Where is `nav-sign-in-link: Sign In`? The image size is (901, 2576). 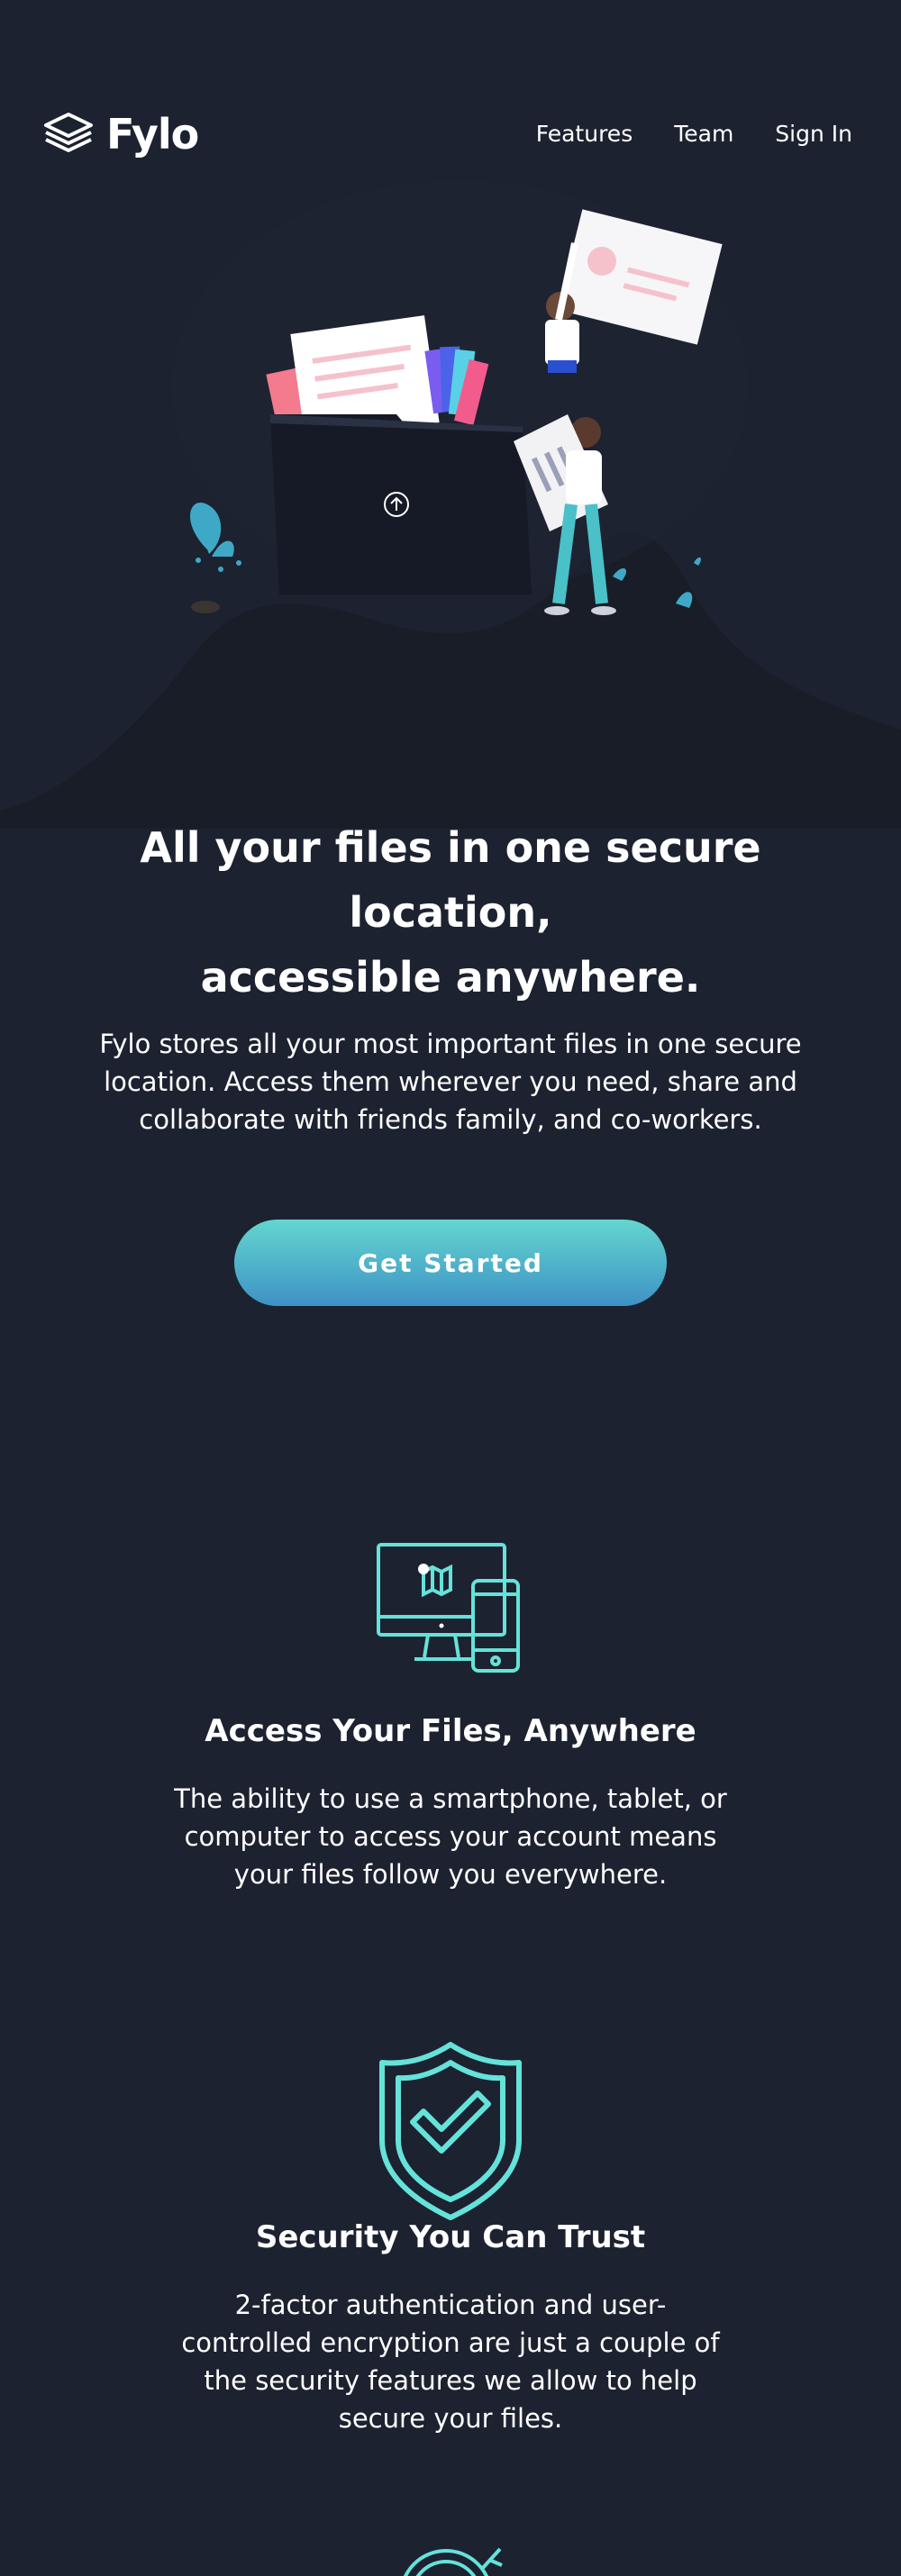 nav-sign-in-link: Sign In is located at coordinates (813, 134).